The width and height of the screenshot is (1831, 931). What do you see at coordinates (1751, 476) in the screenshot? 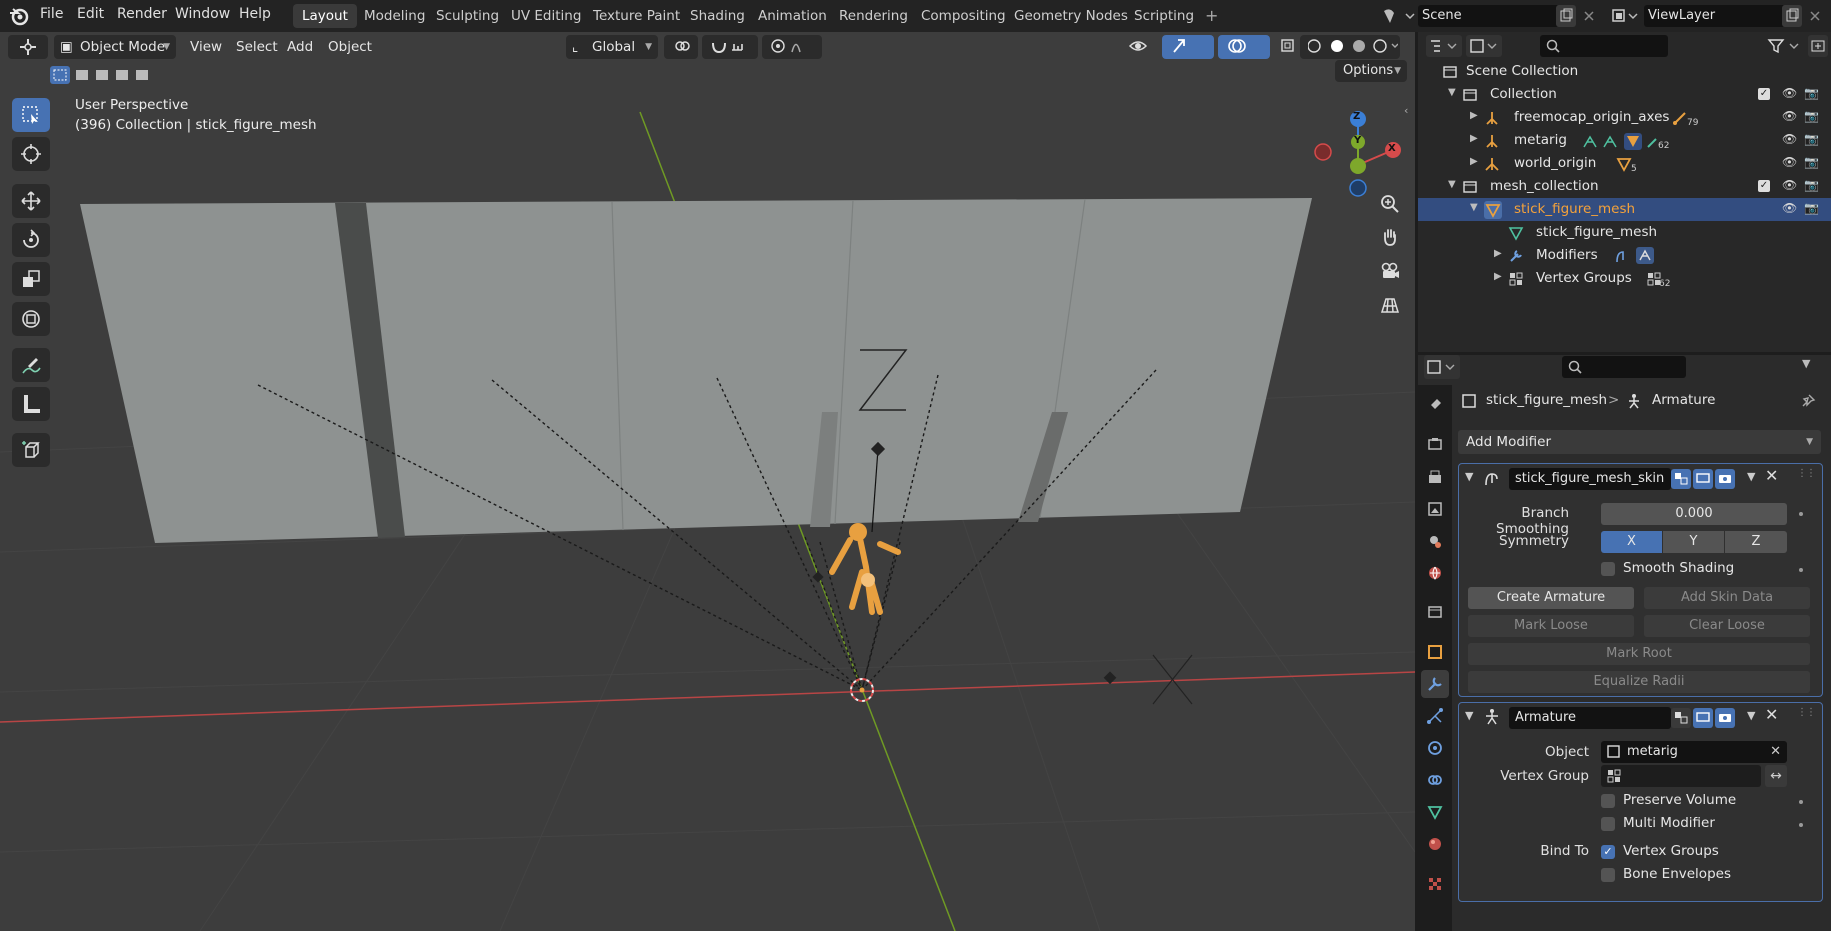
I see `skin-options-chevron-icon: ▼` at bounding box center [1751, 476].